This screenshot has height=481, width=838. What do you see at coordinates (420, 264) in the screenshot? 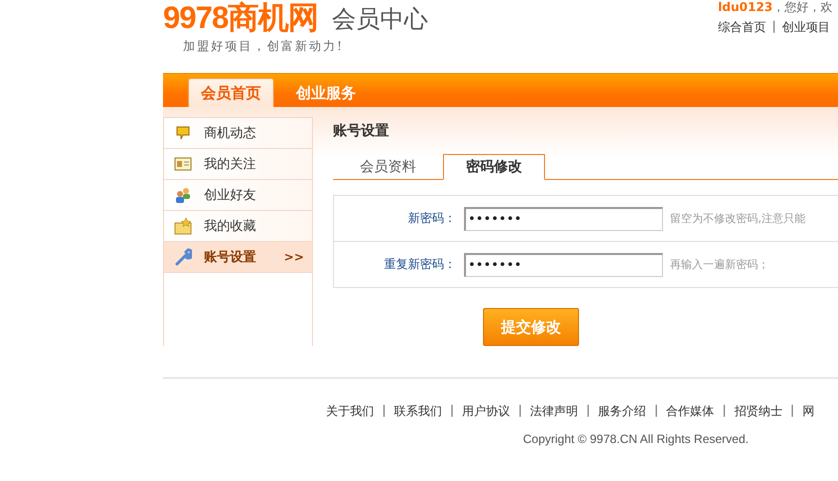
I see `field-label: 重复新密码：` at bounding box center [420, 264].